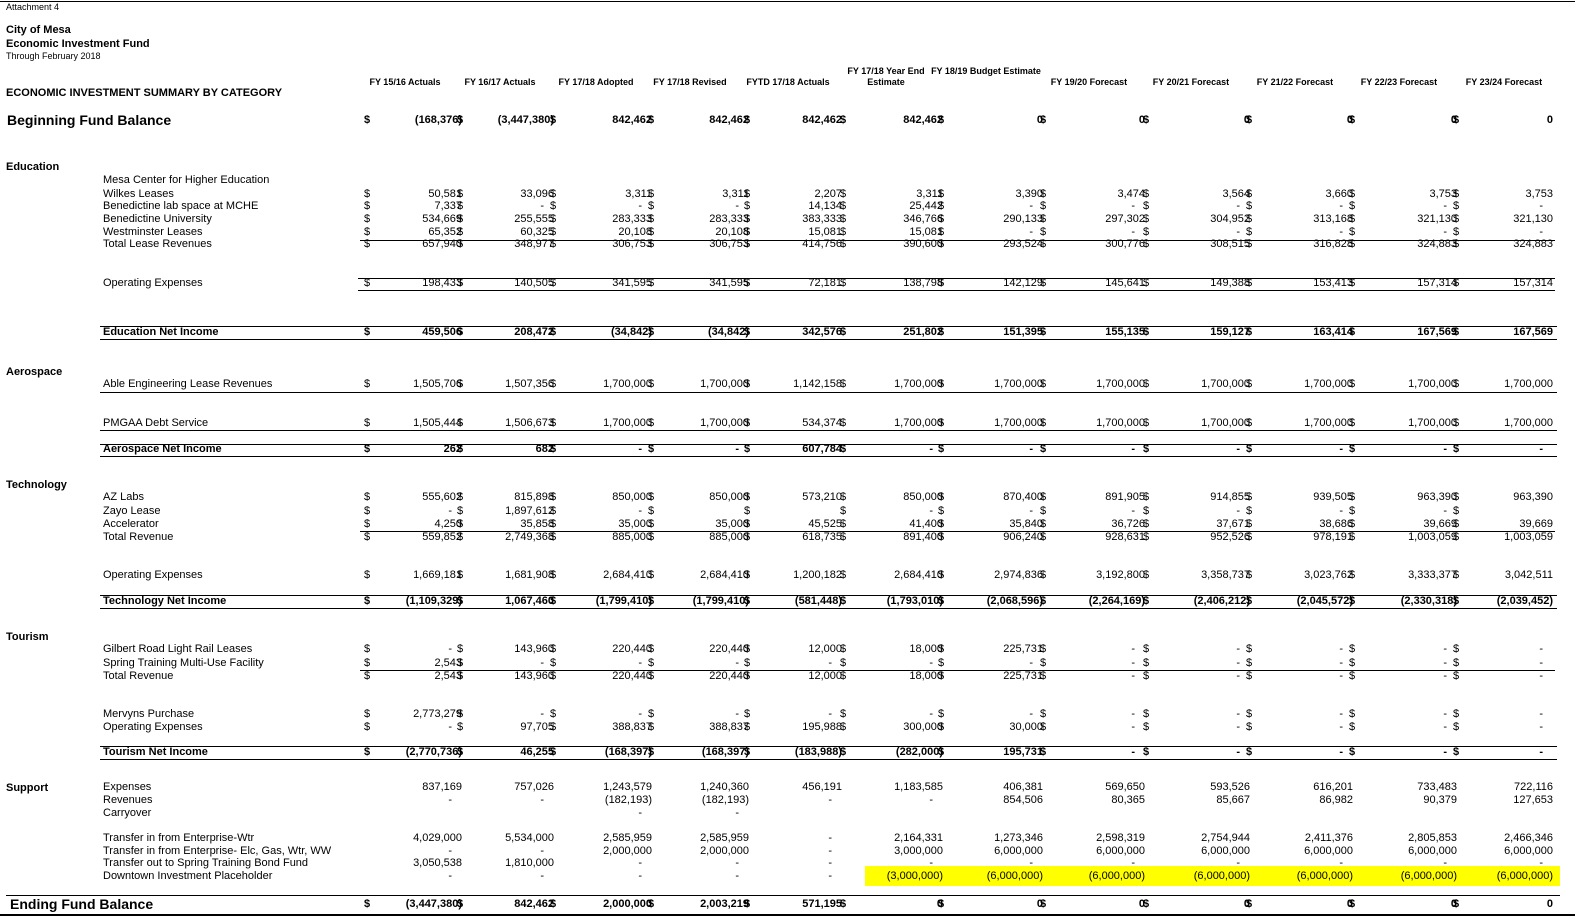  Describe the element at coordinates (1120, 838) in the screenshot. I see `cell-value: 2,598,319` at that location.